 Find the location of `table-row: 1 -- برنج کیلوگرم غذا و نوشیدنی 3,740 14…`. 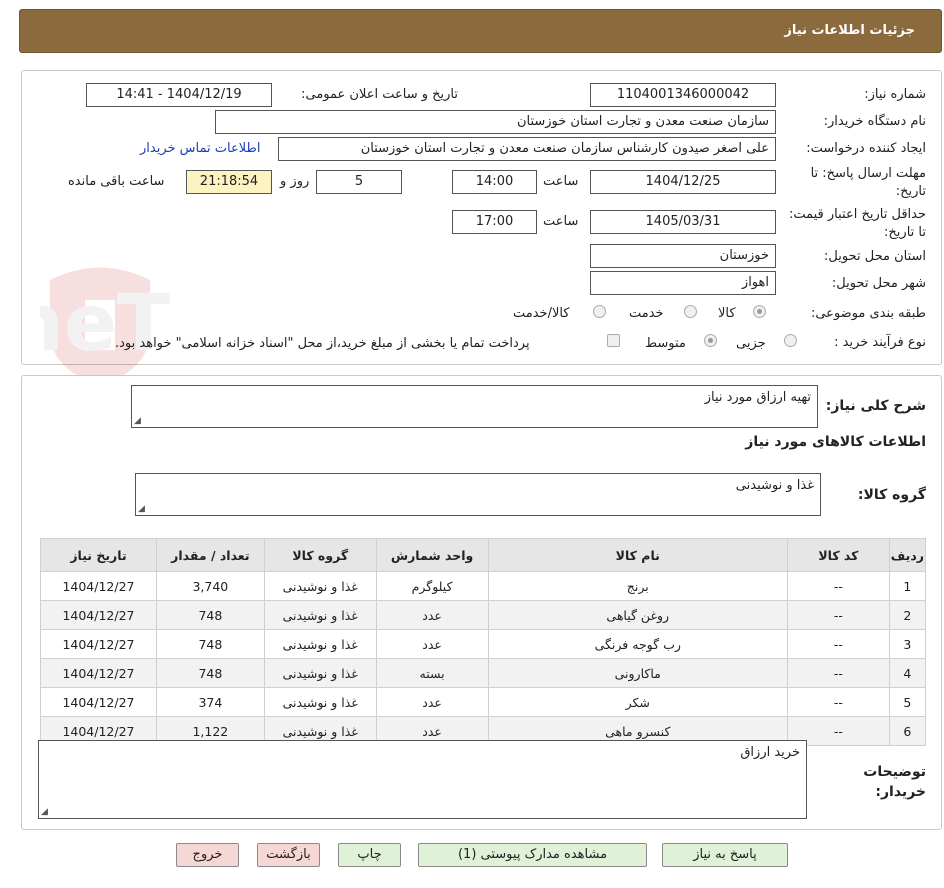

table-row: 1 -- برنج کیلوگرم غذا و نوشیدنی 3,740 14… is located at coordinates (483, 586).